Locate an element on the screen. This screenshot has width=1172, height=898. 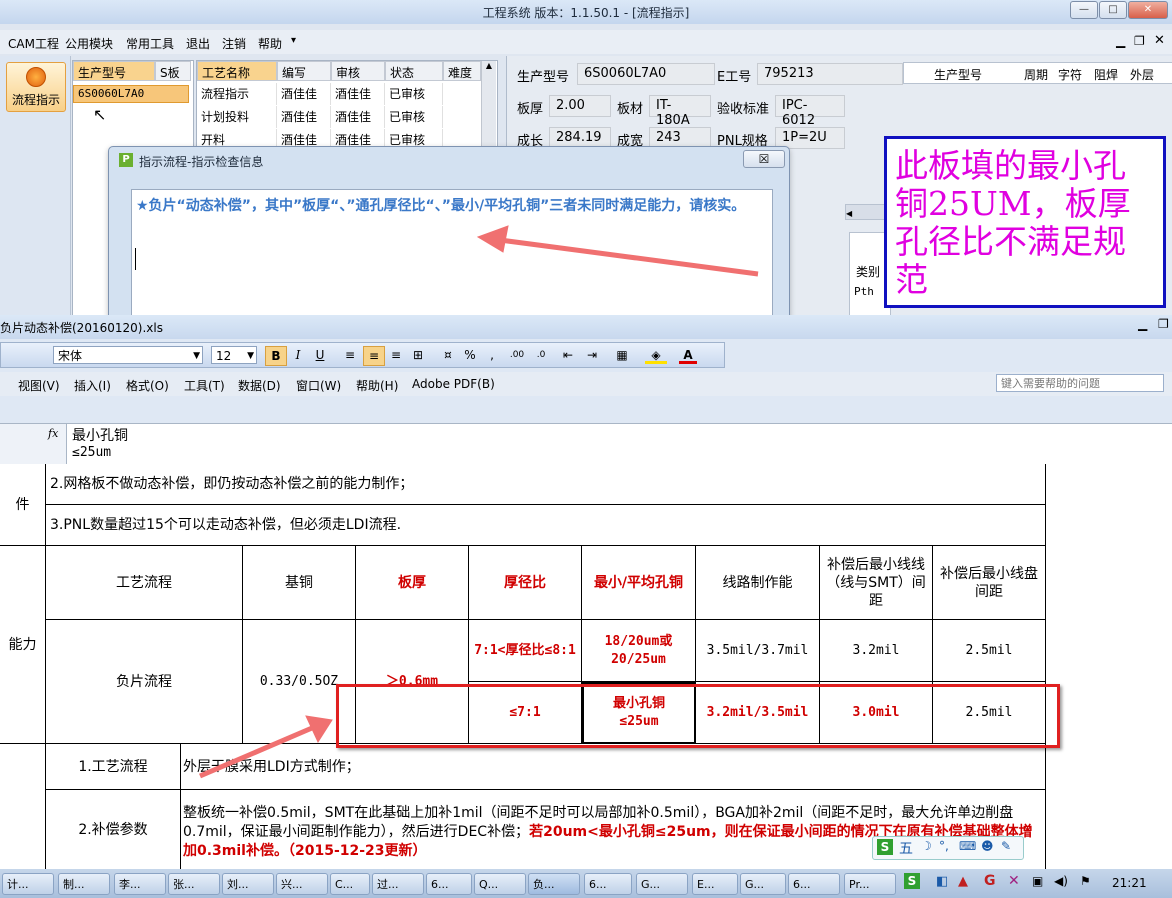
tray-ime-icon: S is located at coordinates (912, 881).